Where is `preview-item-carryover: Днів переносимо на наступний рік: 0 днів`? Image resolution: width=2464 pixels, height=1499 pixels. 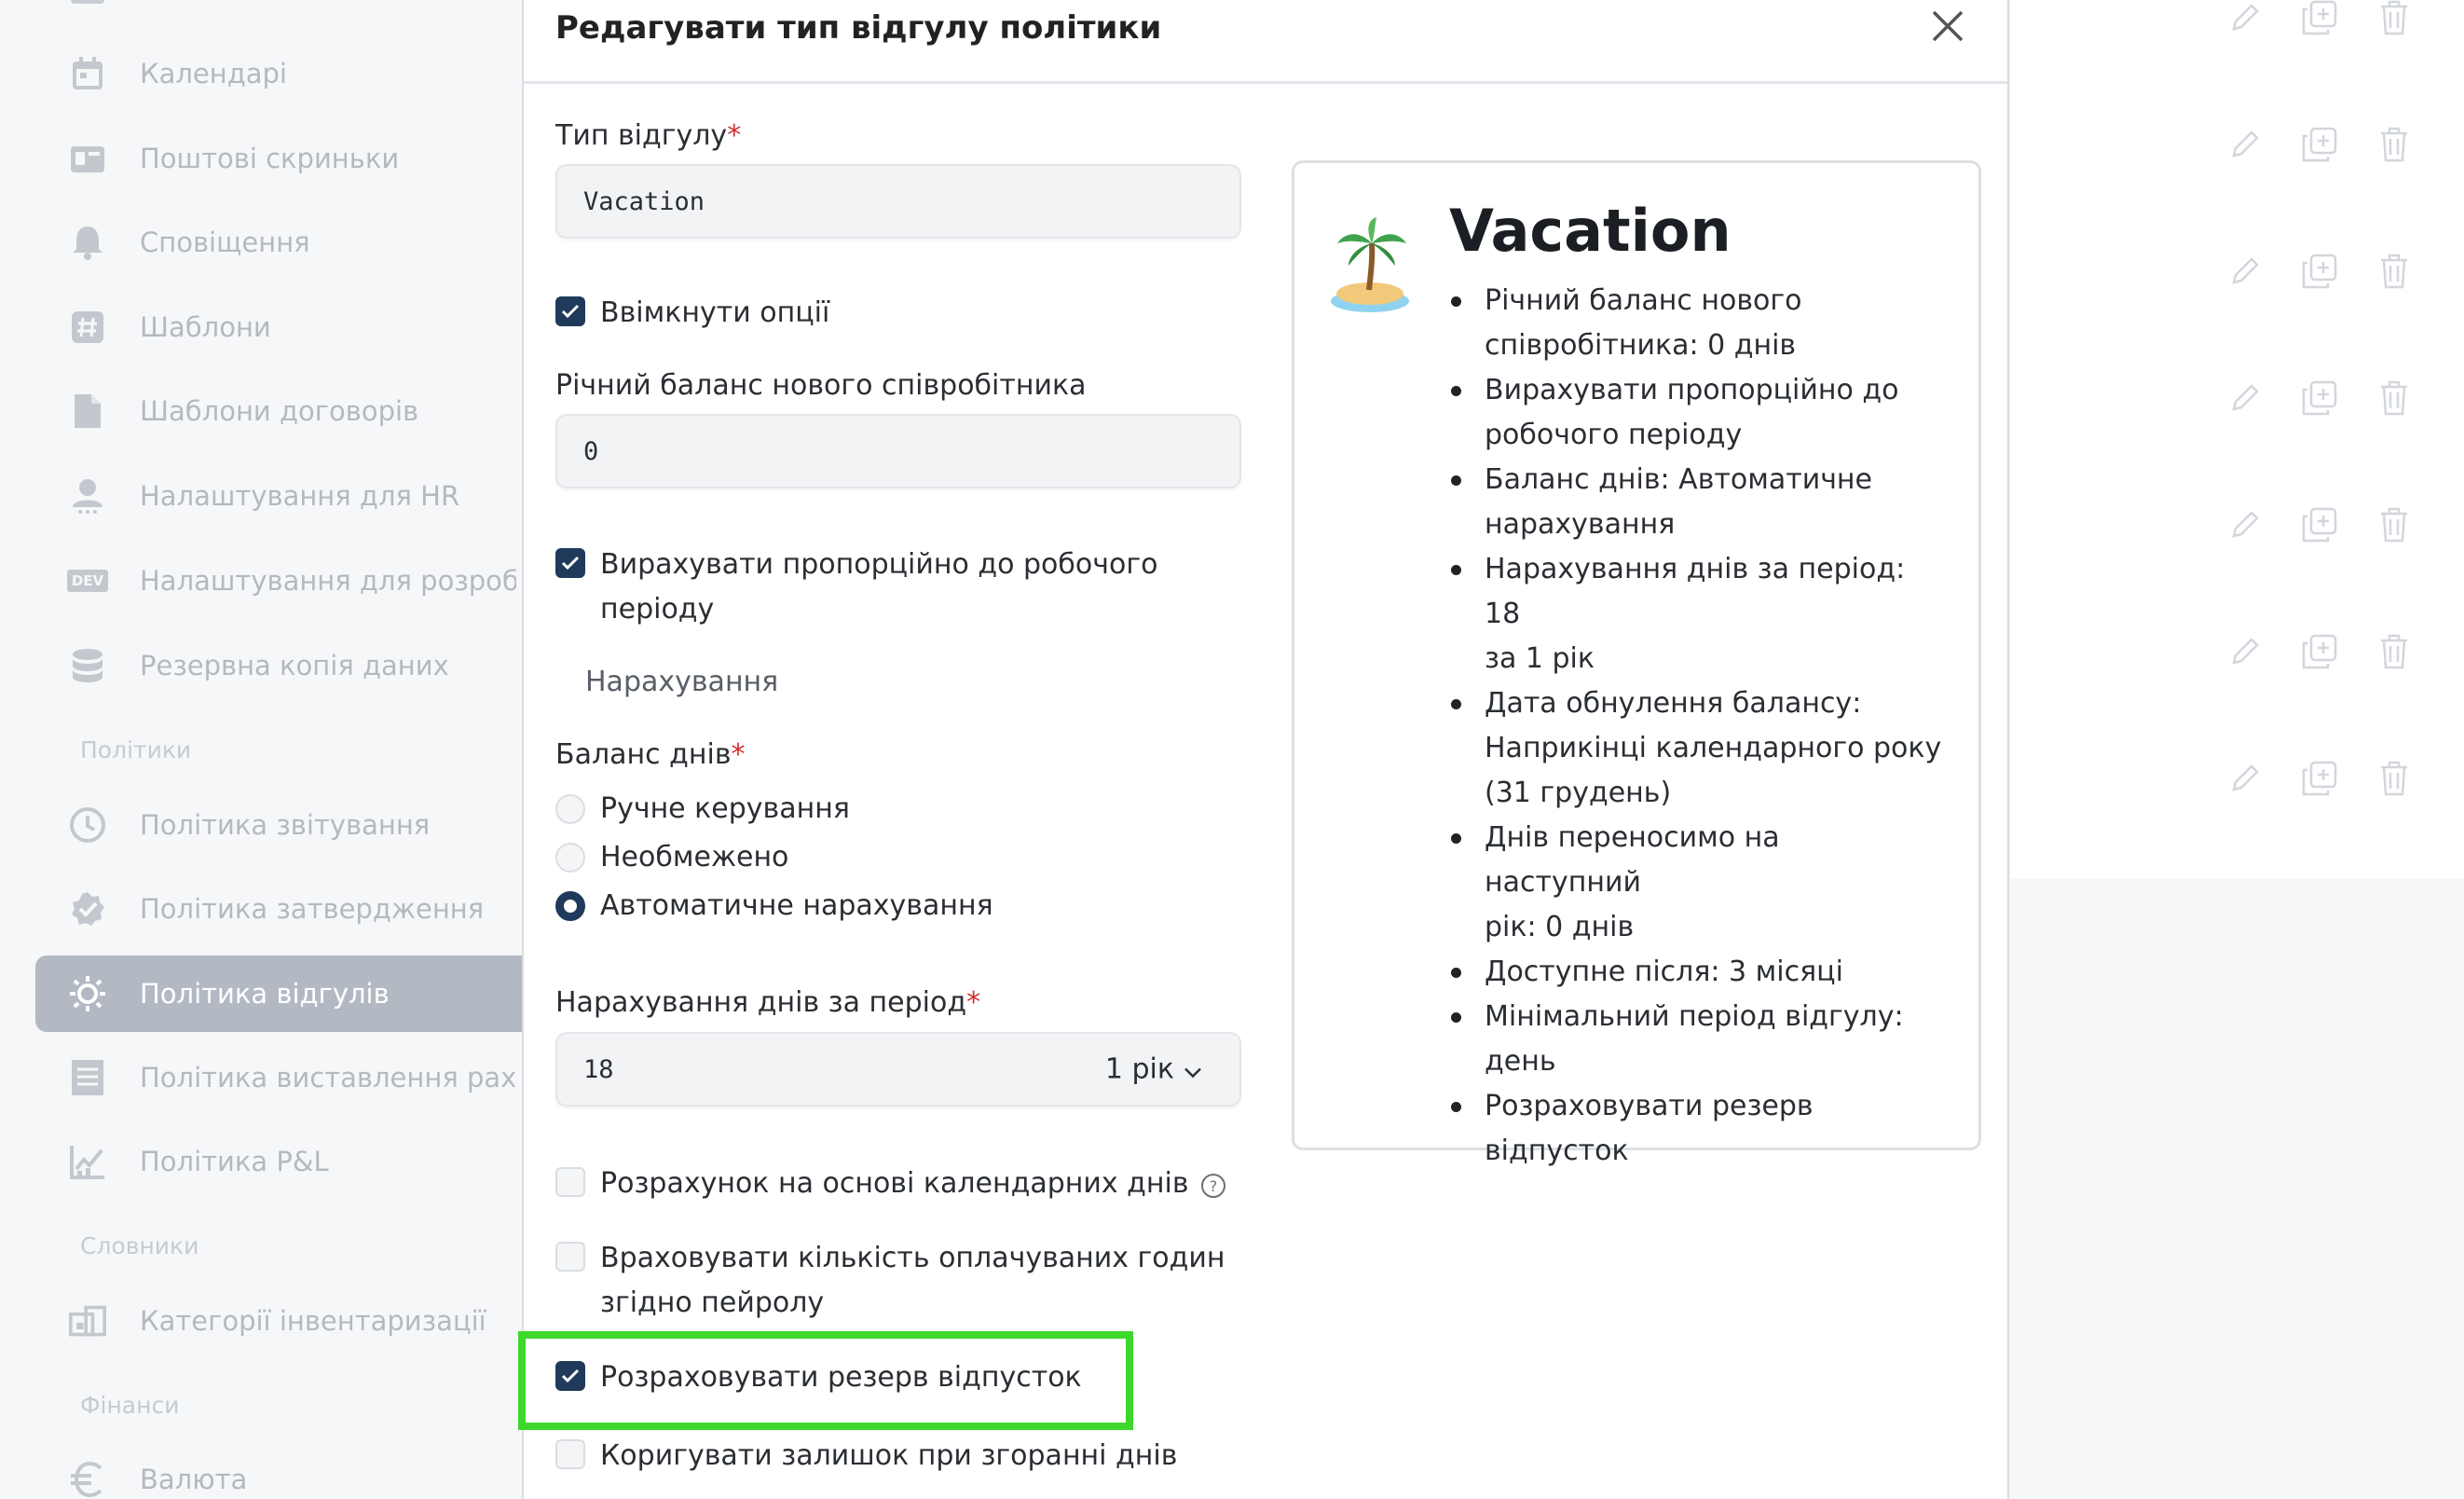 preview-item-carryover: Днів переносимо на наступний рік: 0 днів is located at coordinates (1696, 883).